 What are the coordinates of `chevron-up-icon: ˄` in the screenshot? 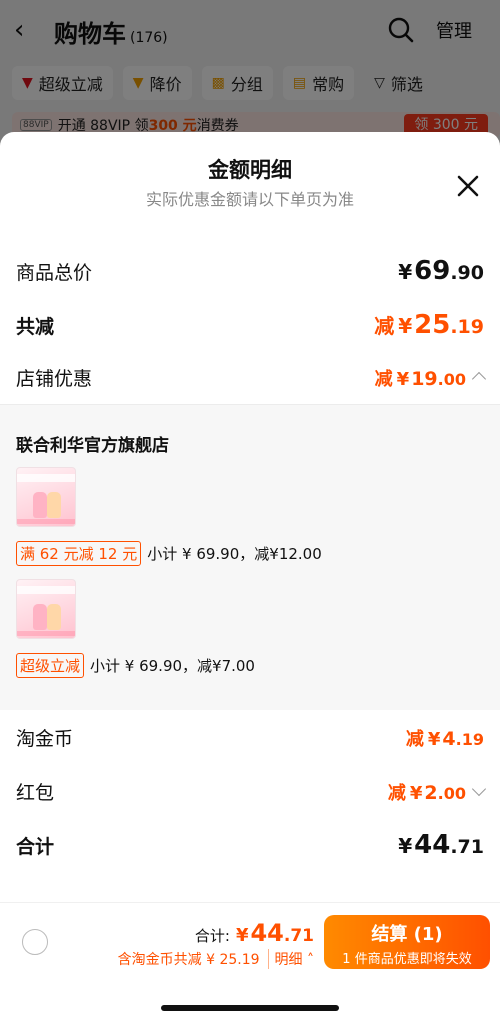 It's located at (310, 960).